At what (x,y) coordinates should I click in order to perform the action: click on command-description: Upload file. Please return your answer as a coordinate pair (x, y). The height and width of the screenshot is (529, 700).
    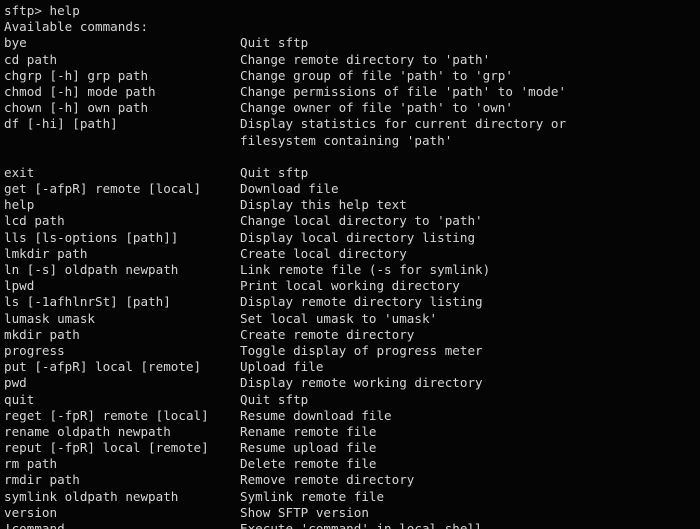
    Looking at the image, I should click on (282, 367).